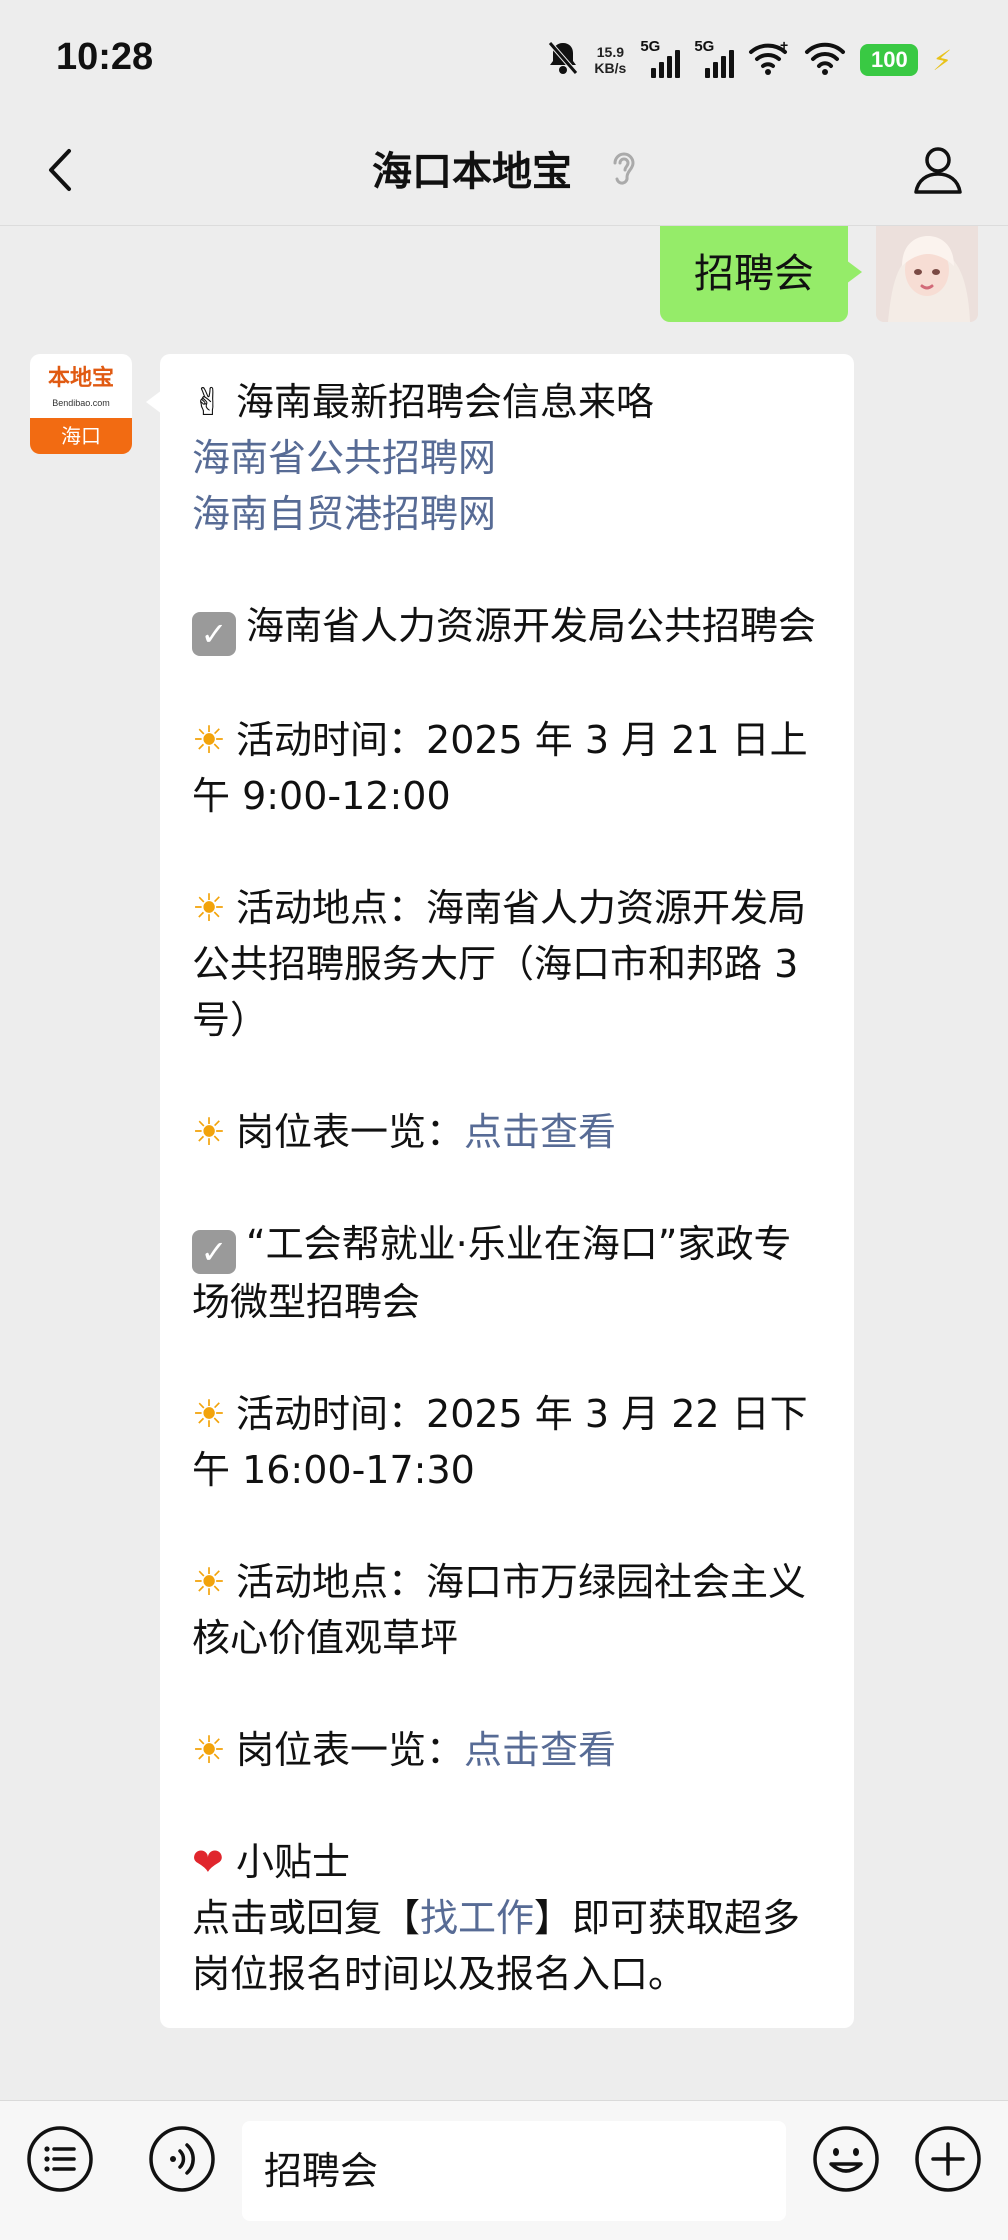 The width and height of the screenshot is (1008, 2240). Describe the element at coordinates (472, 172) in the screenshot. I see `chat-title-text: 海口本地宝` at that location.